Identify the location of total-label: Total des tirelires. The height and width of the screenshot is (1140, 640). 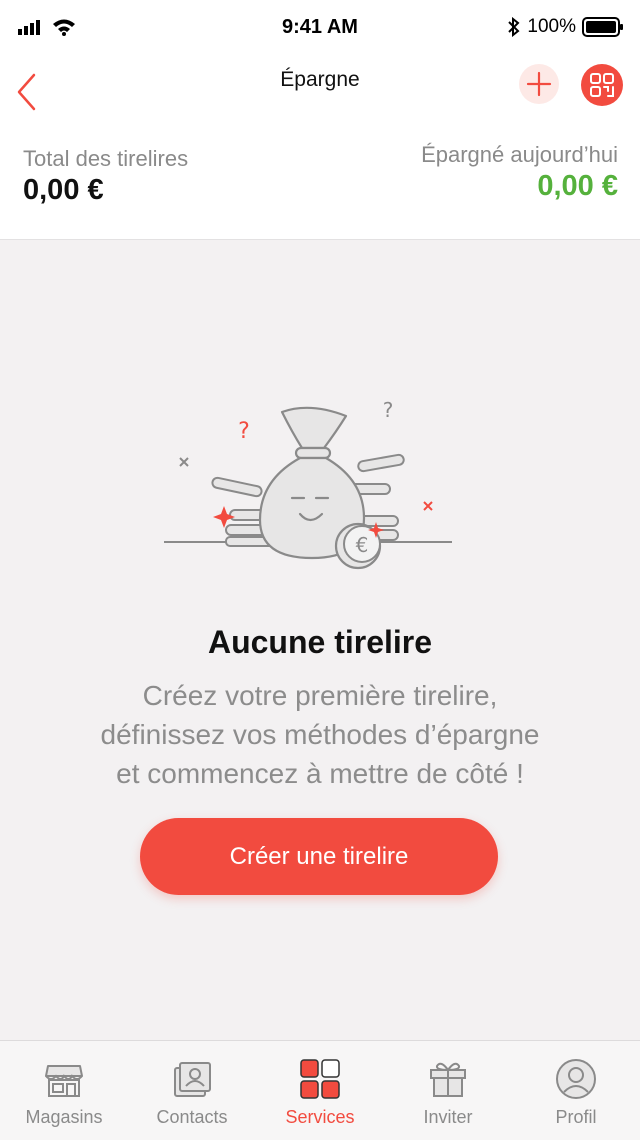
(106, 158).